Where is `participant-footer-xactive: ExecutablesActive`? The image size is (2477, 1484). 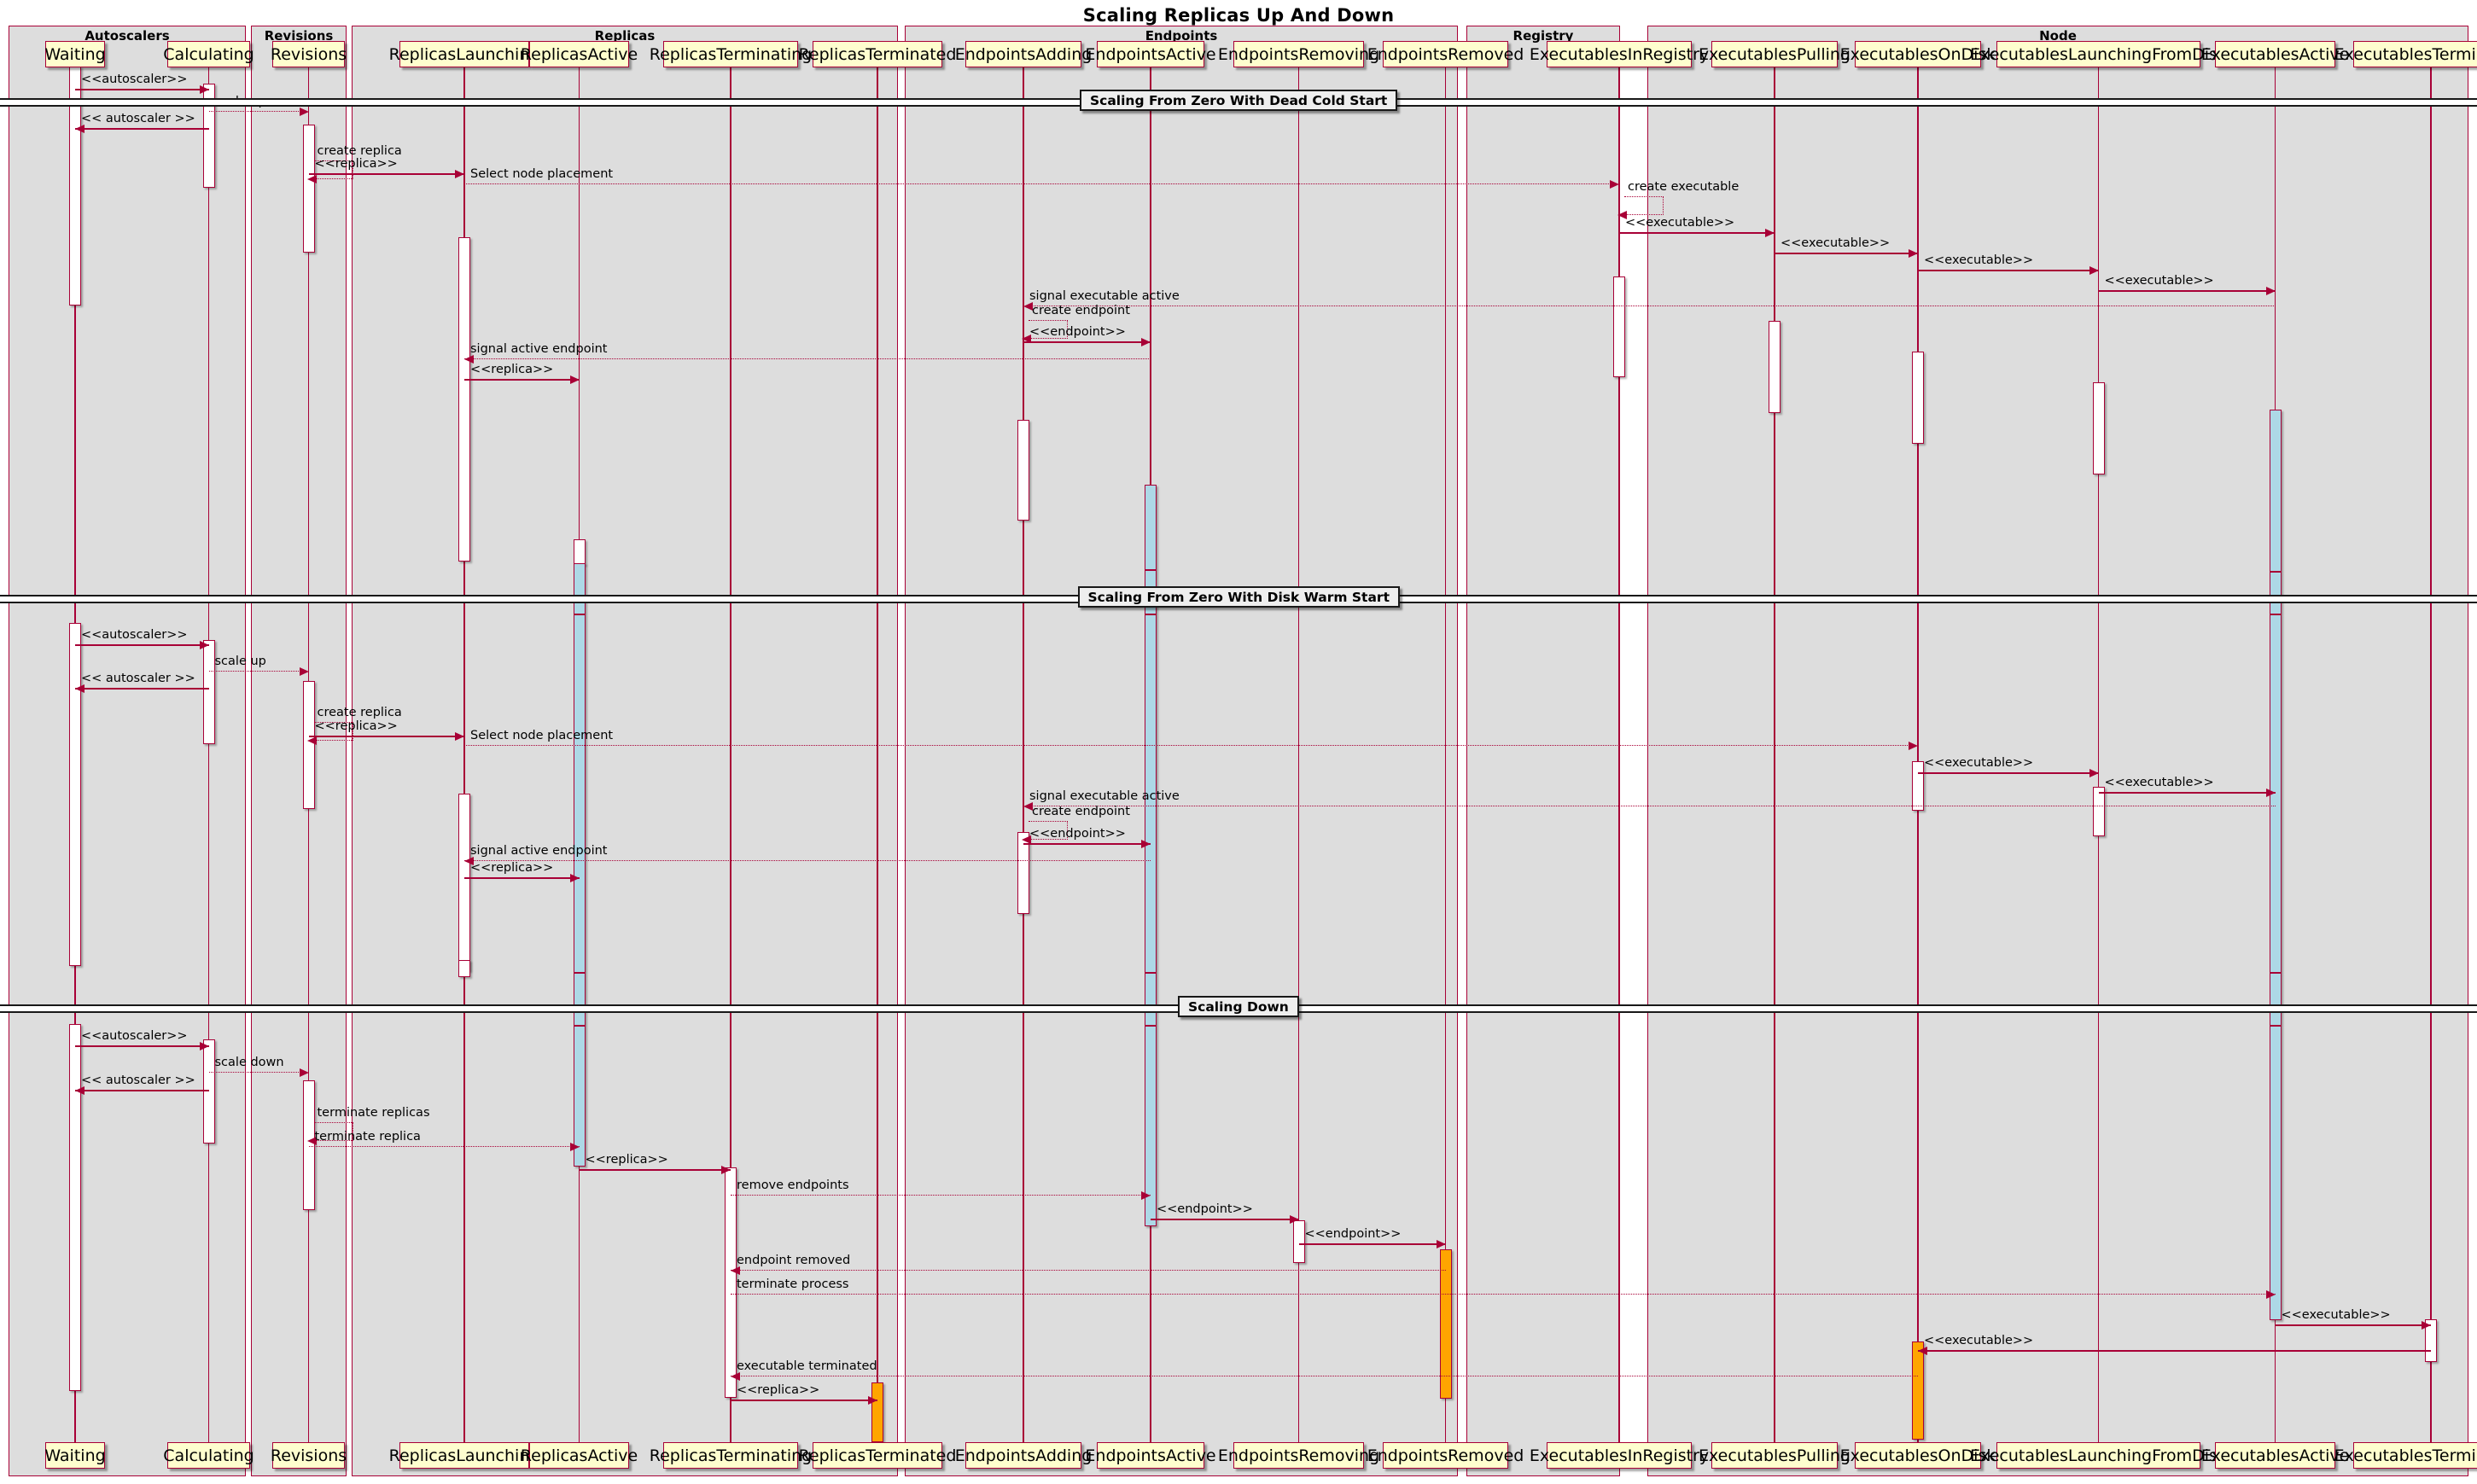 participant-footer-xactive: ExecutablesActive is located at coordinates (2275, 1455).